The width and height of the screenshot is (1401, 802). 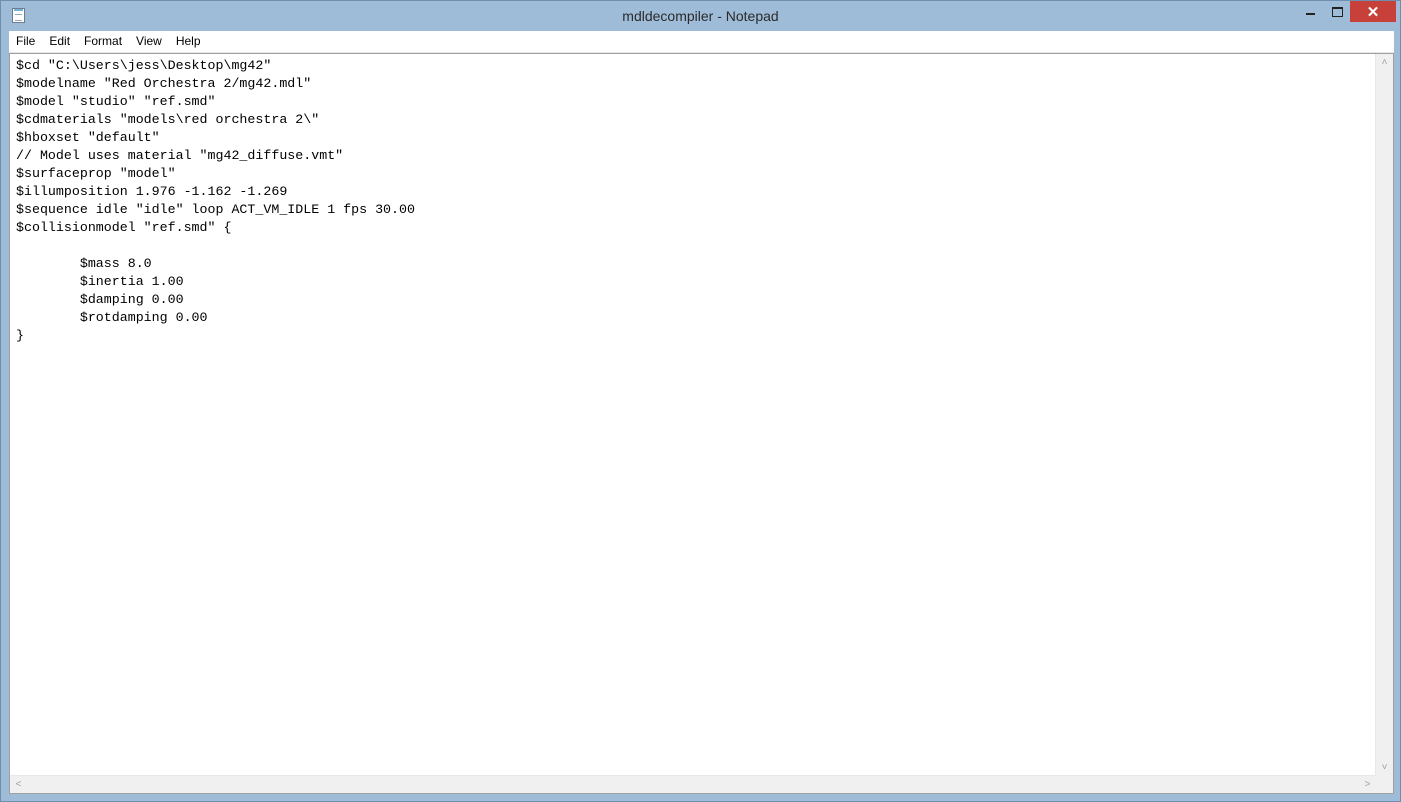 What do you see at coordinates (25, 41) in the screenshot?
I see `menu-file: File` at bounding box center [25, 41].